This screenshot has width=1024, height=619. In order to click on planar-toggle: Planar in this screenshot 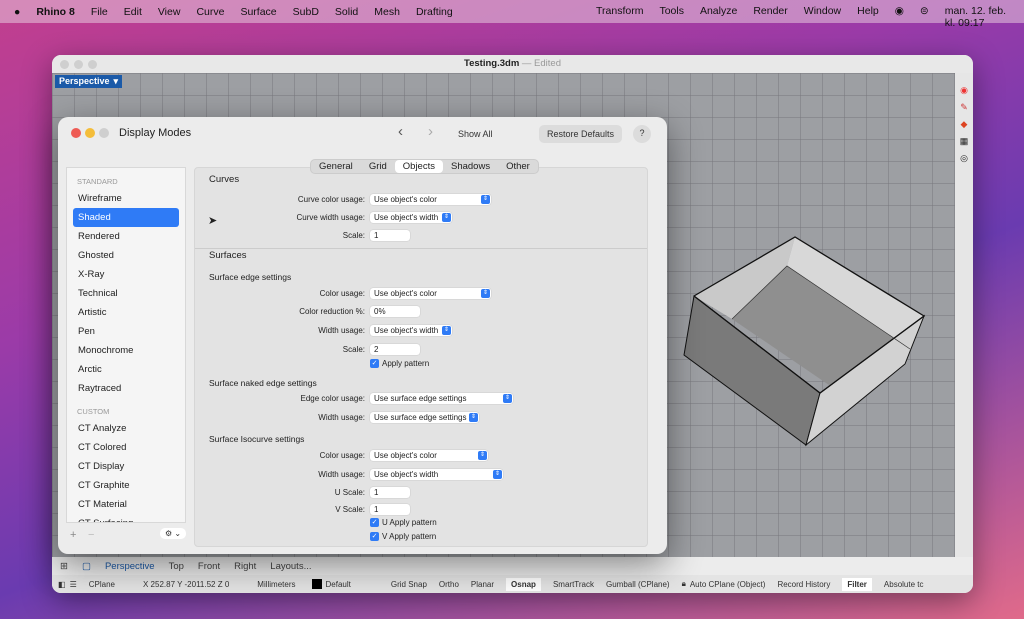, I will do `click(482, 584)`.